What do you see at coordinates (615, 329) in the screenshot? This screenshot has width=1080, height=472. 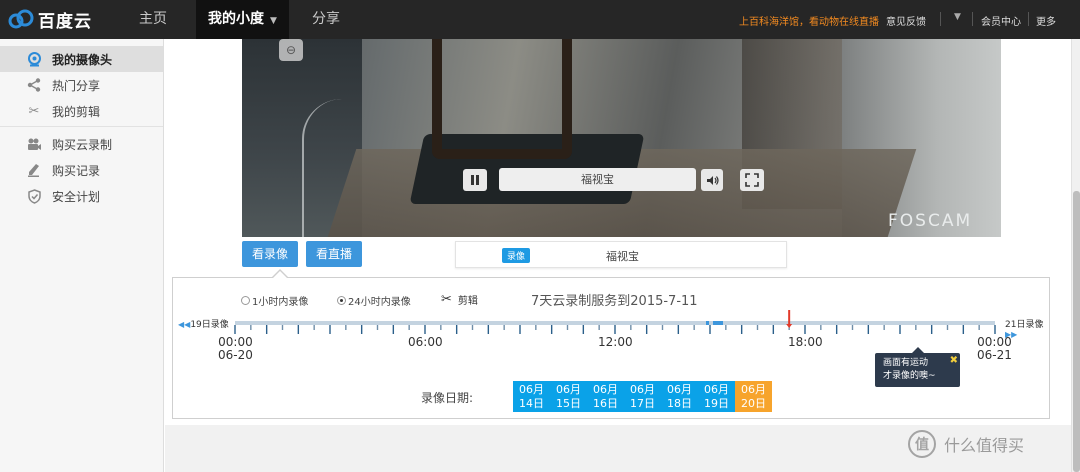 I see `timeline-ticks` at bounding box center [615, 329].